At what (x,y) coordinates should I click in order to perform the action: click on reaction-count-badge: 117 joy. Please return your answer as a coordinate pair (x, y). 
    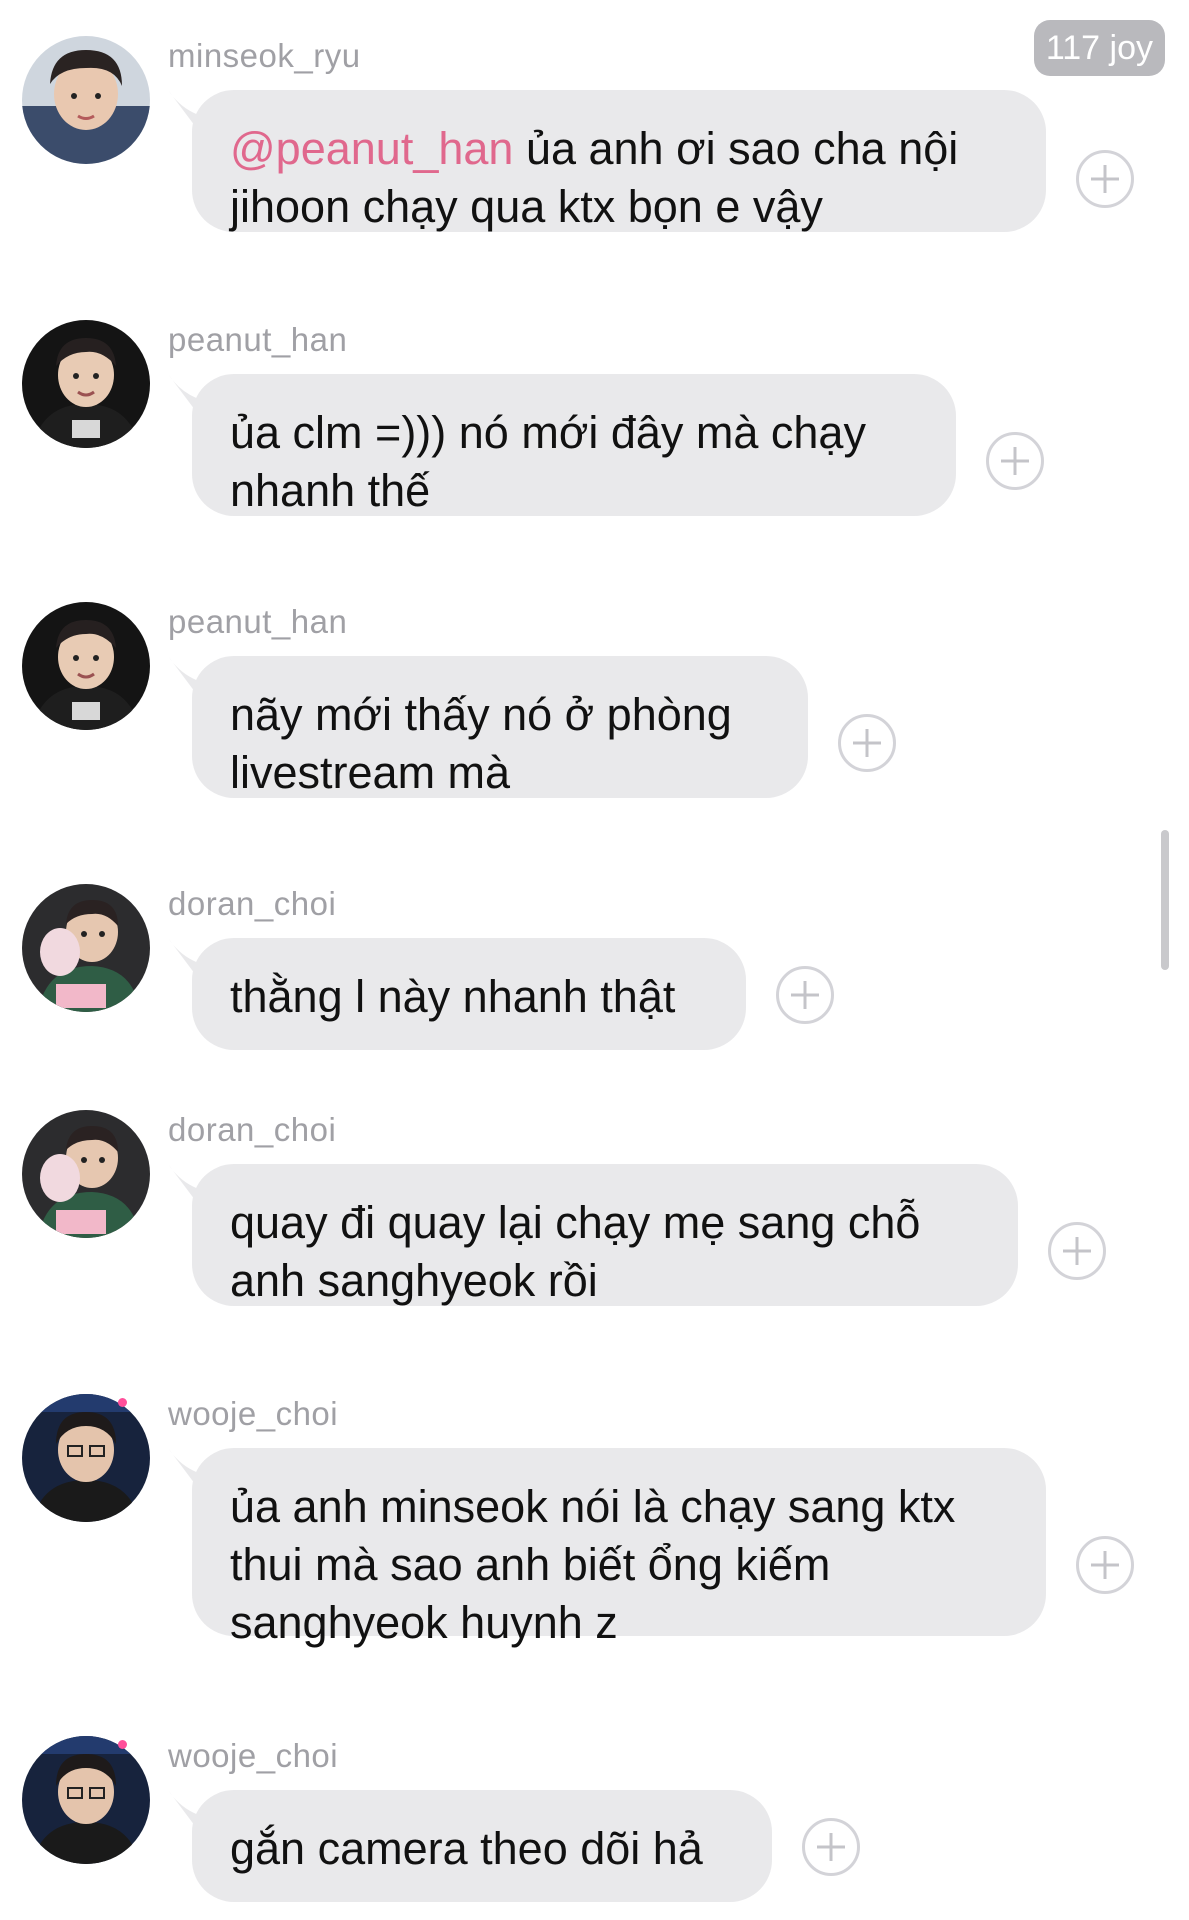
    Looking at the image, I should click on (1099, 48).